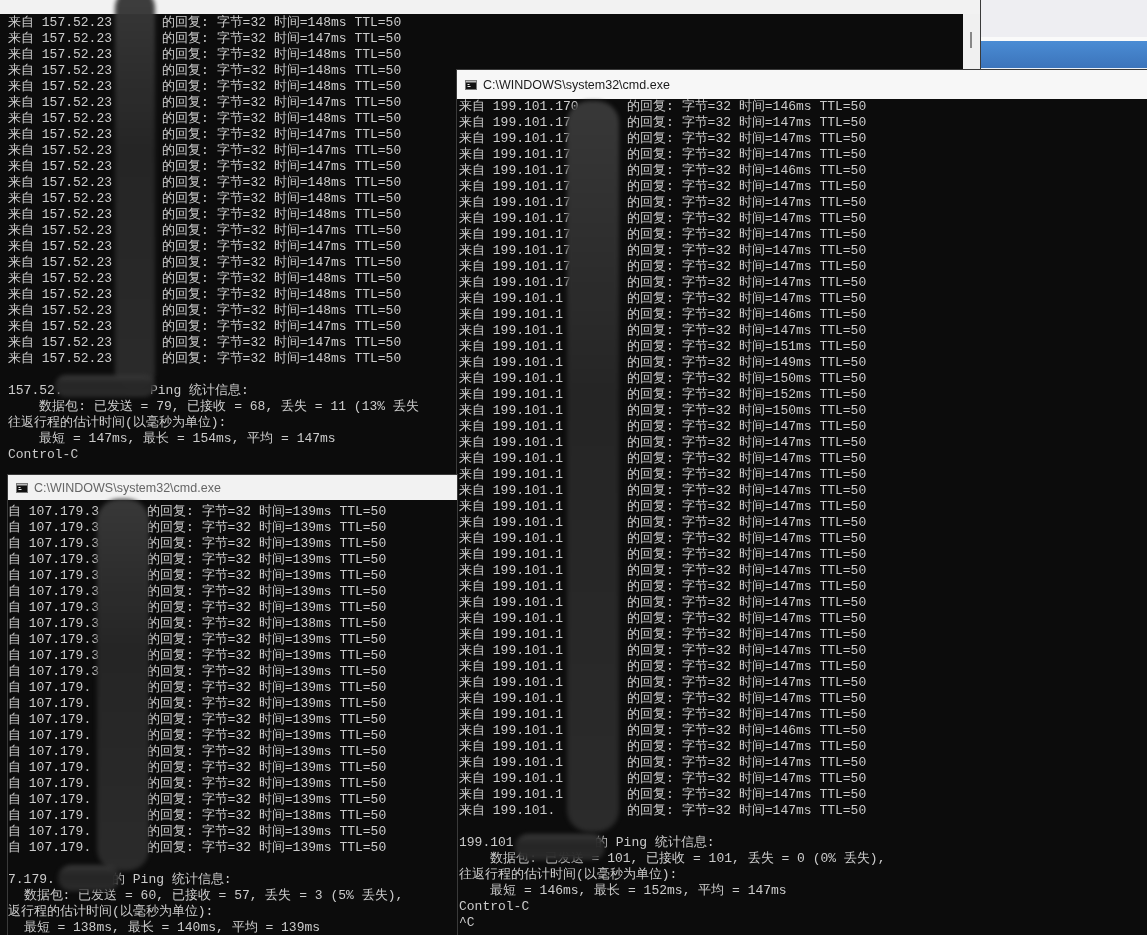  Describe the element at coordinates (187, 439) in the screenshot. I see `stats-line: 最短 = 147ms, 最长 = 154ms, 平均 = 147ms` at that location.